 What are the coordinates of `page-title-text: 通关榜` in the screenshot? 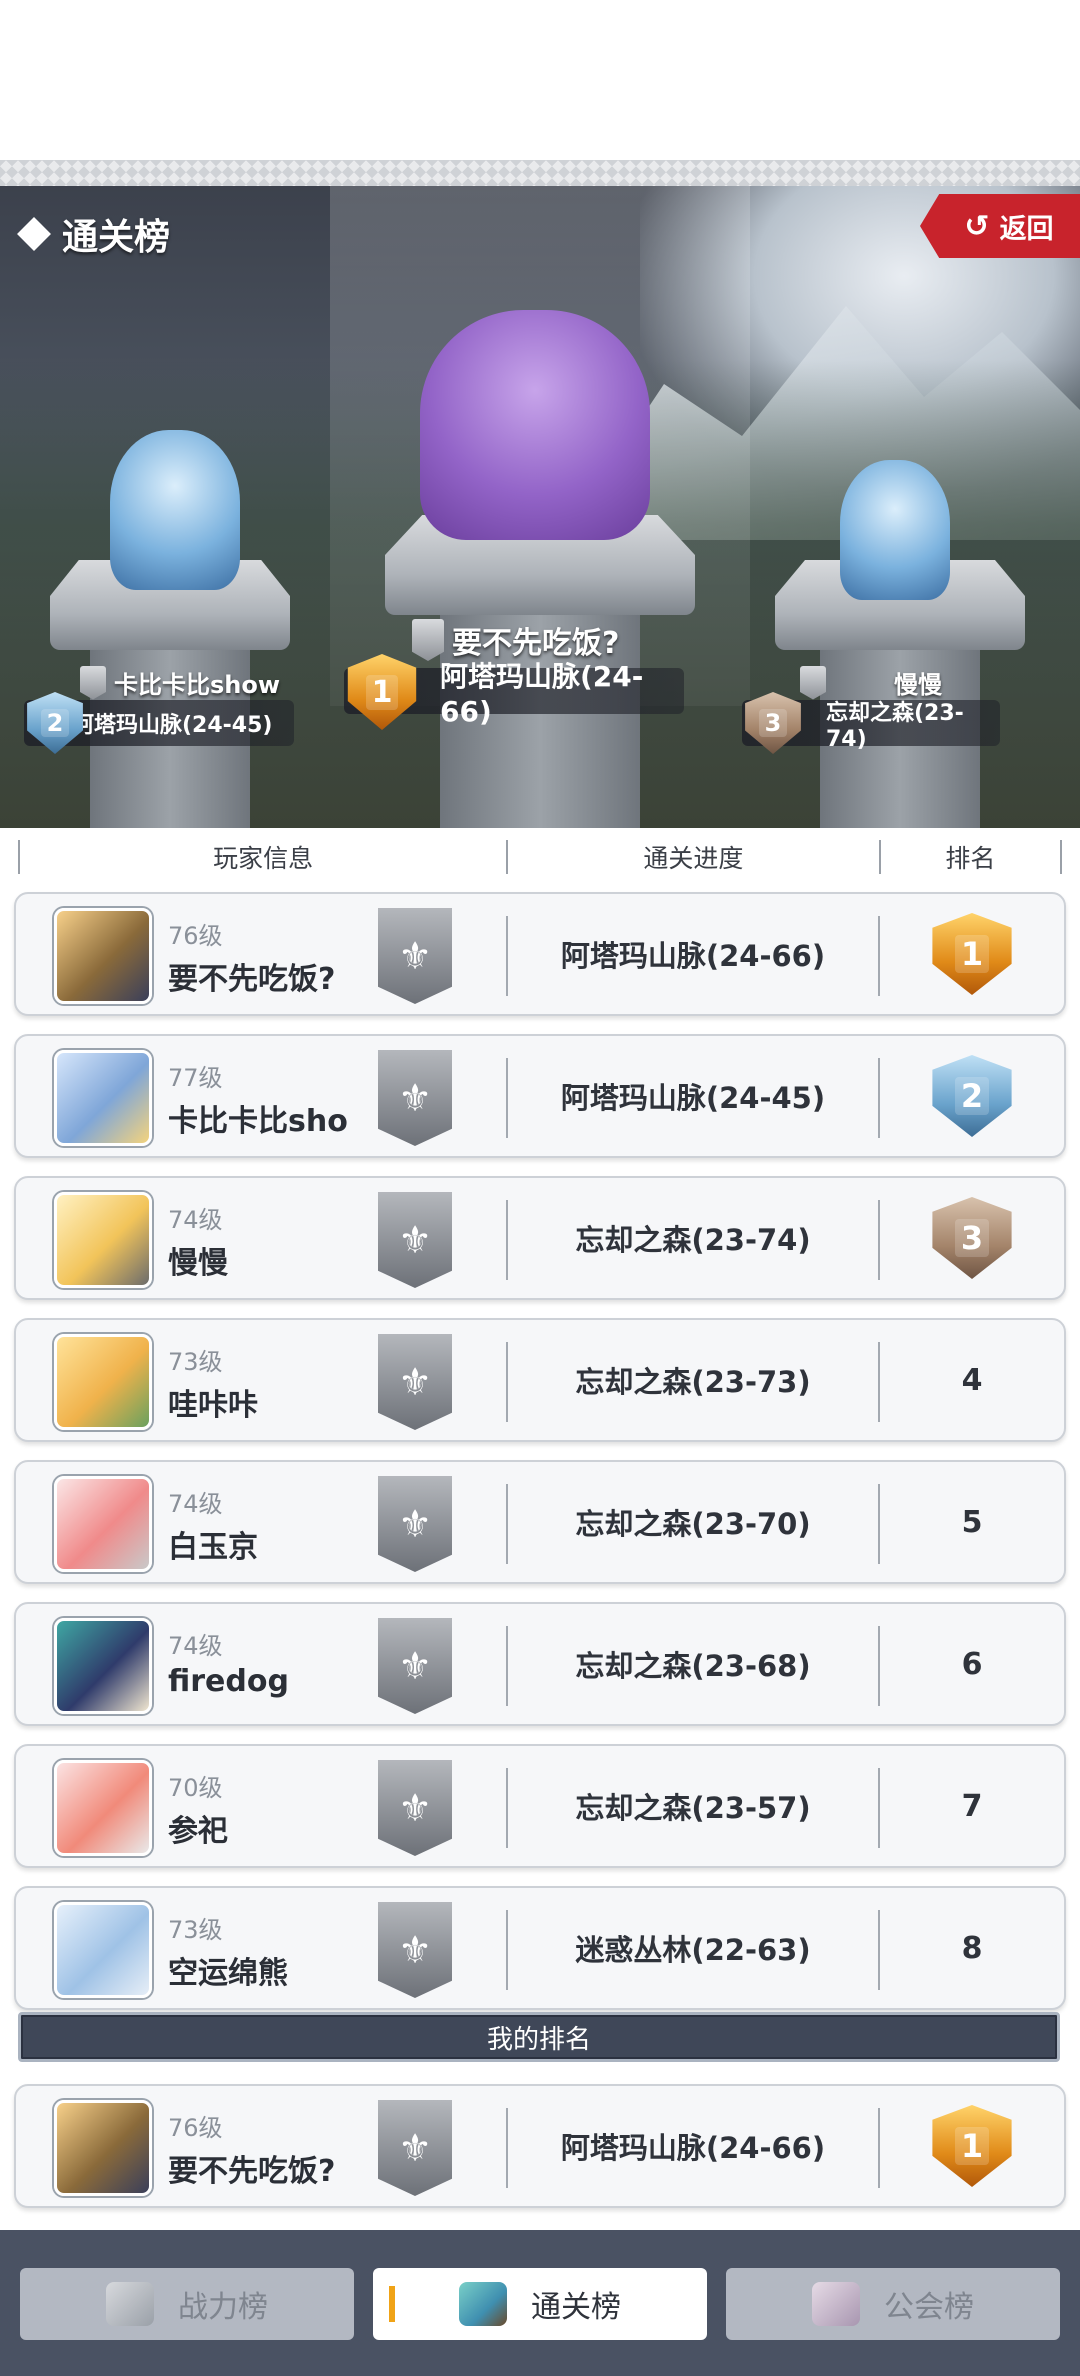 It's located at (116, 237).